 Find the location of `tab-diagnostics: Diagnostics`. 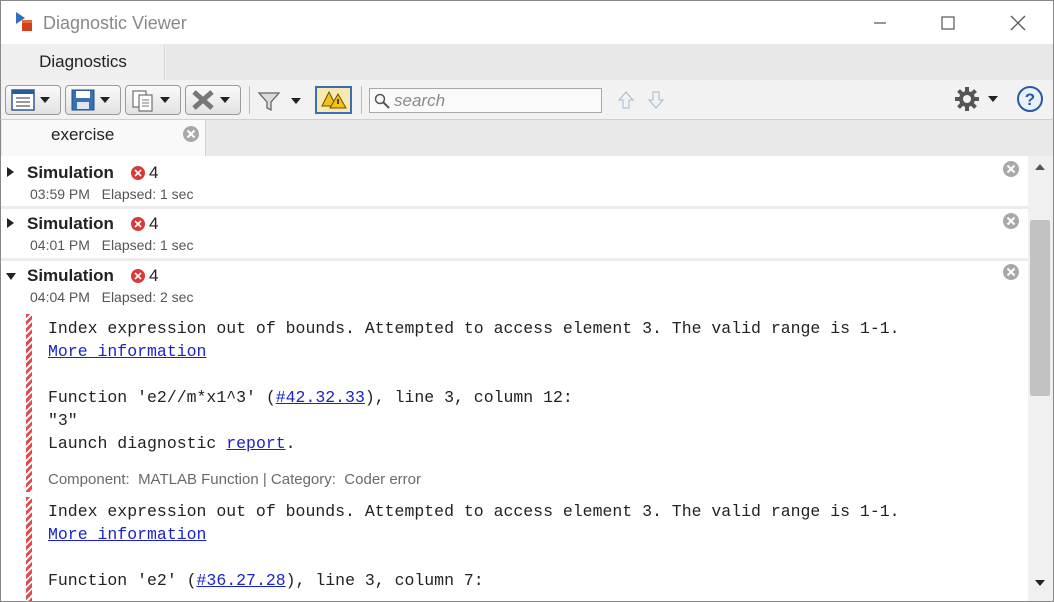

tab-diagnostics: Diagnostics is located at coordinates (83, 62).